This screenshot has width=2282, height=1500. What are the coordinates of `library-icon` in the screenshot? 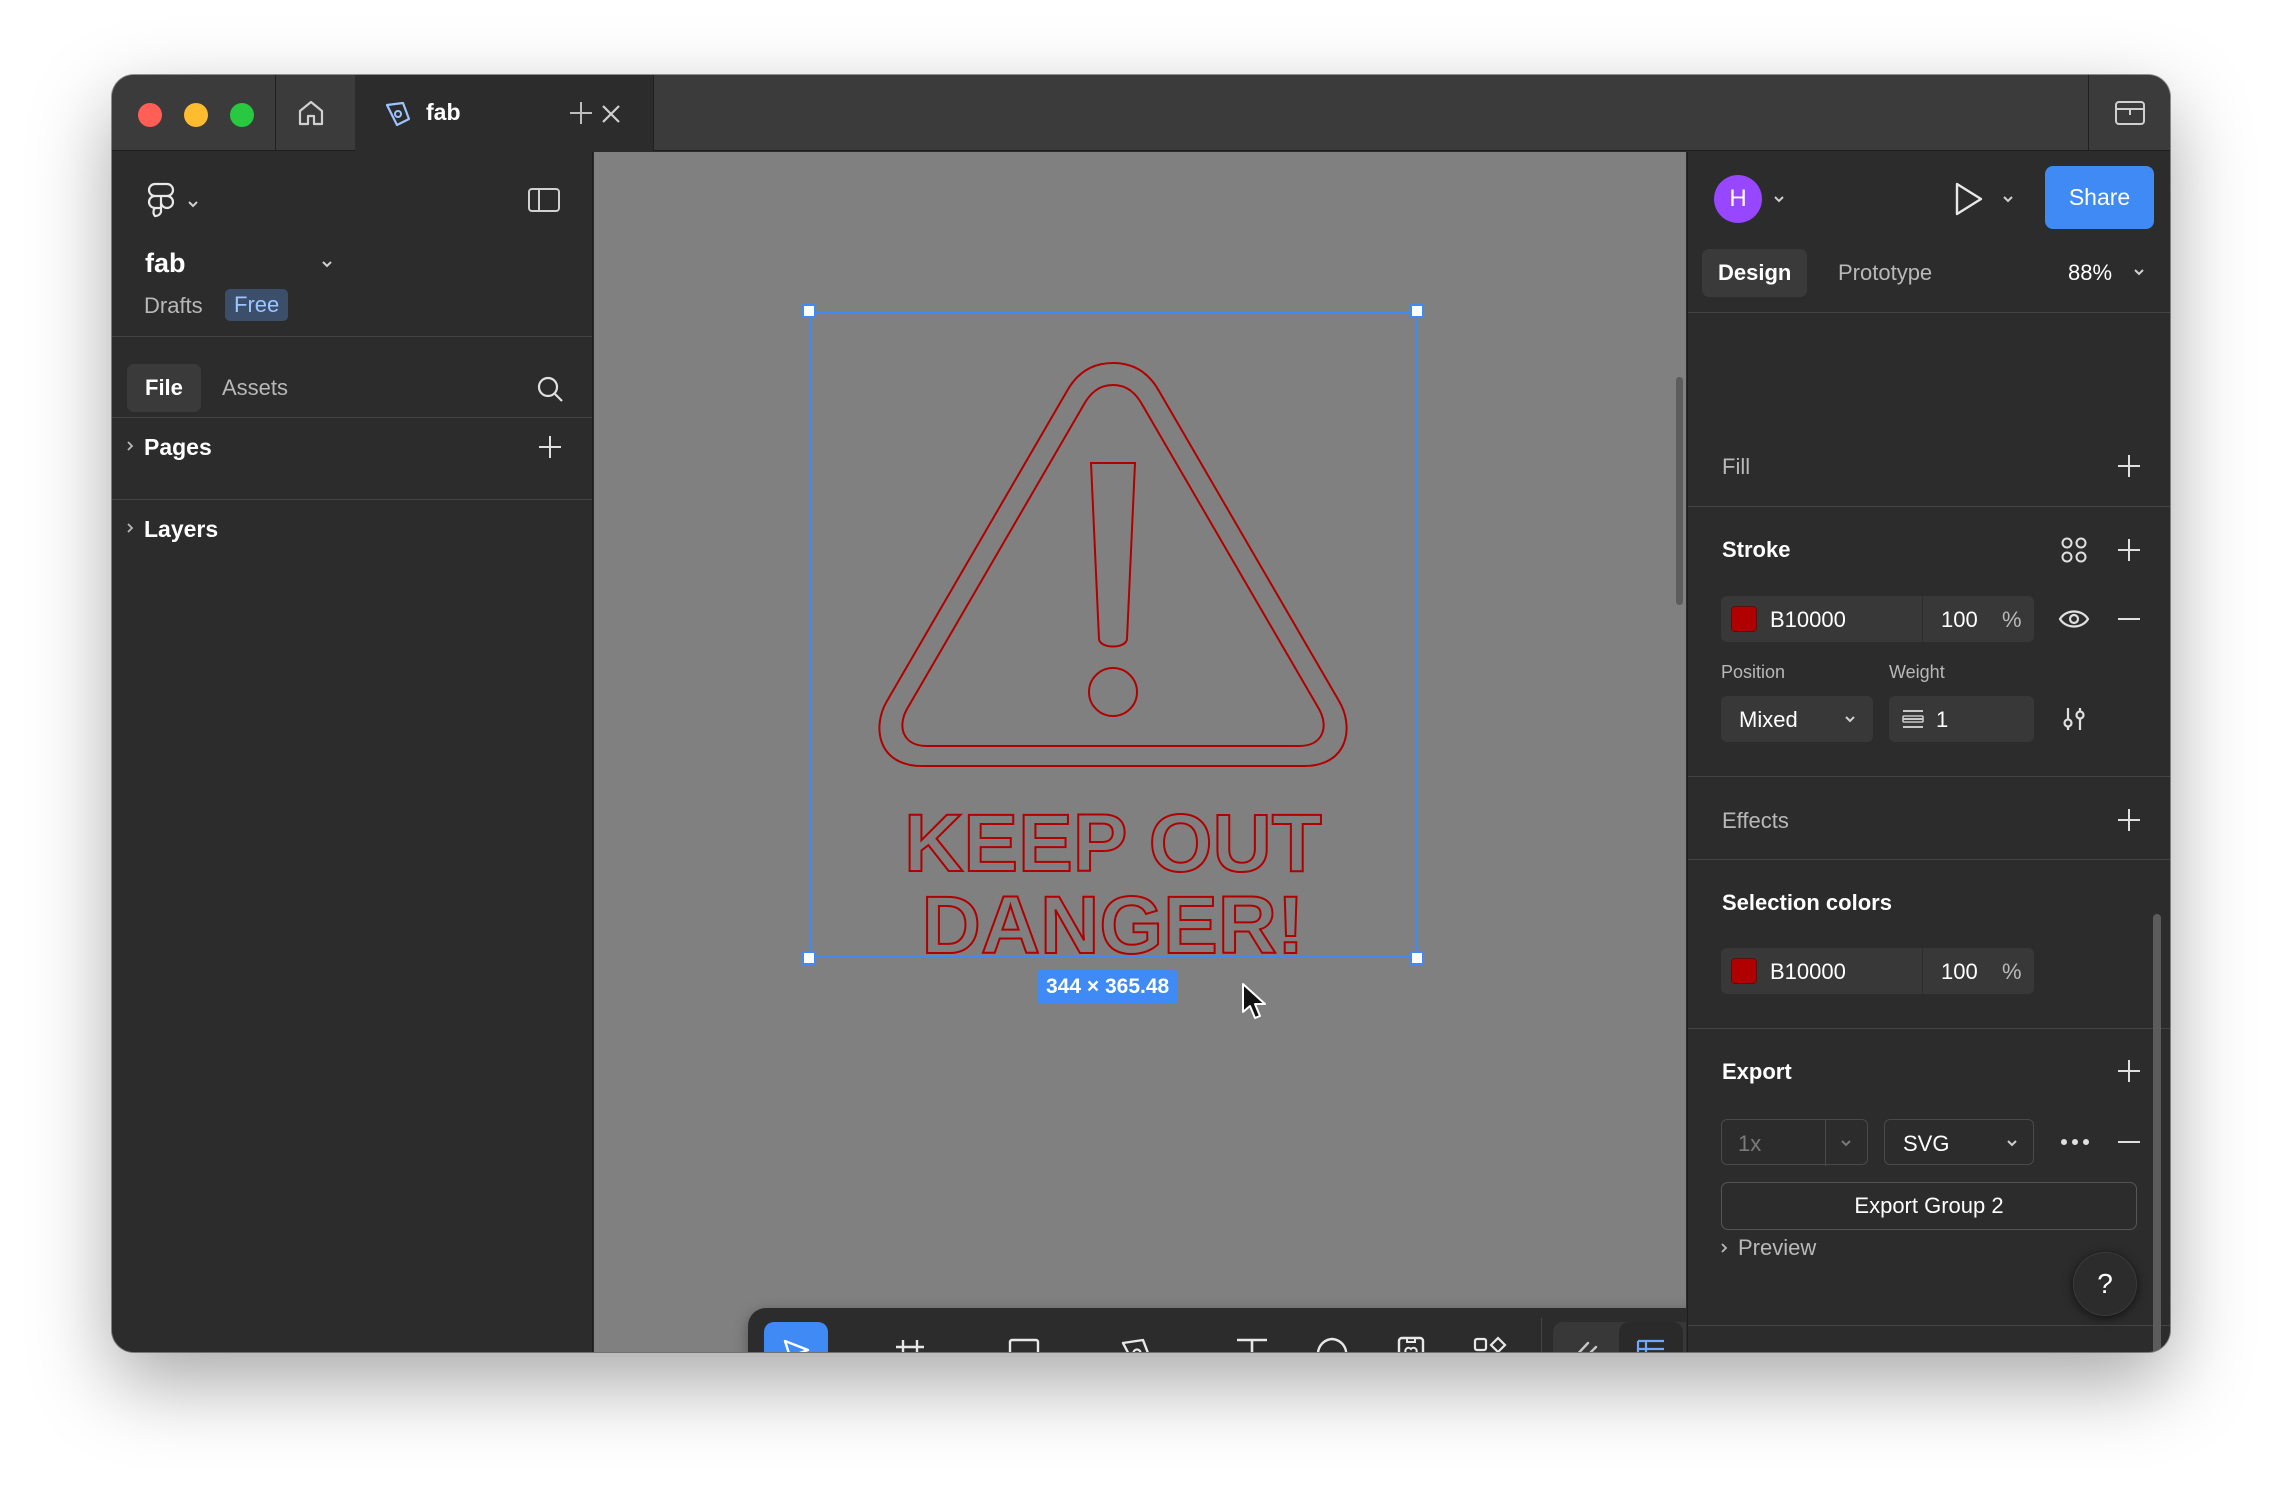 It's located at (2130, 113).